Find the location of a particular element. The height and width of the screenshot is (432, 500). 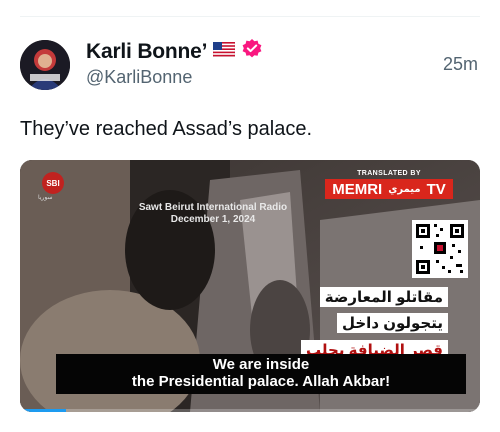

video-progress-fill is located at coordinates (43, 410).